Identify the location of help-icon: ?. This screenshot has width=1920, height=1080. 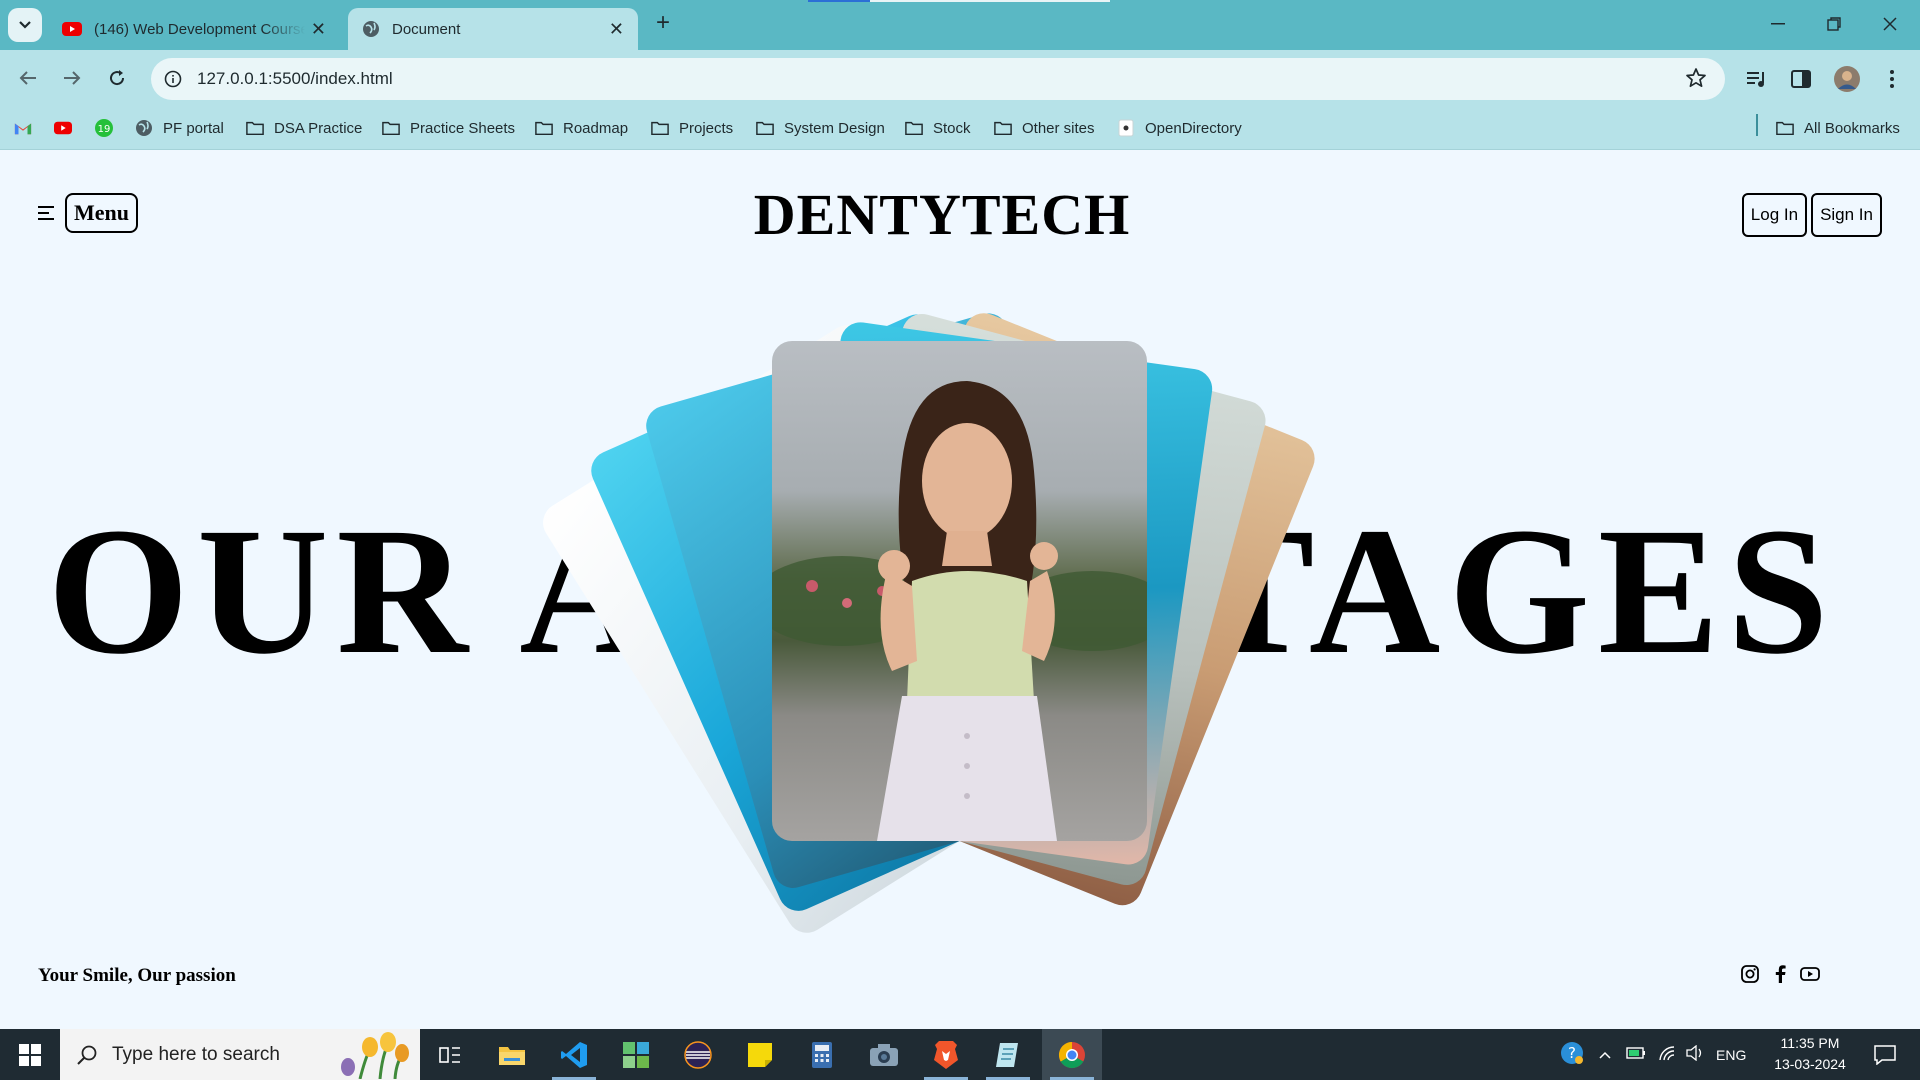
(1572, 1054).